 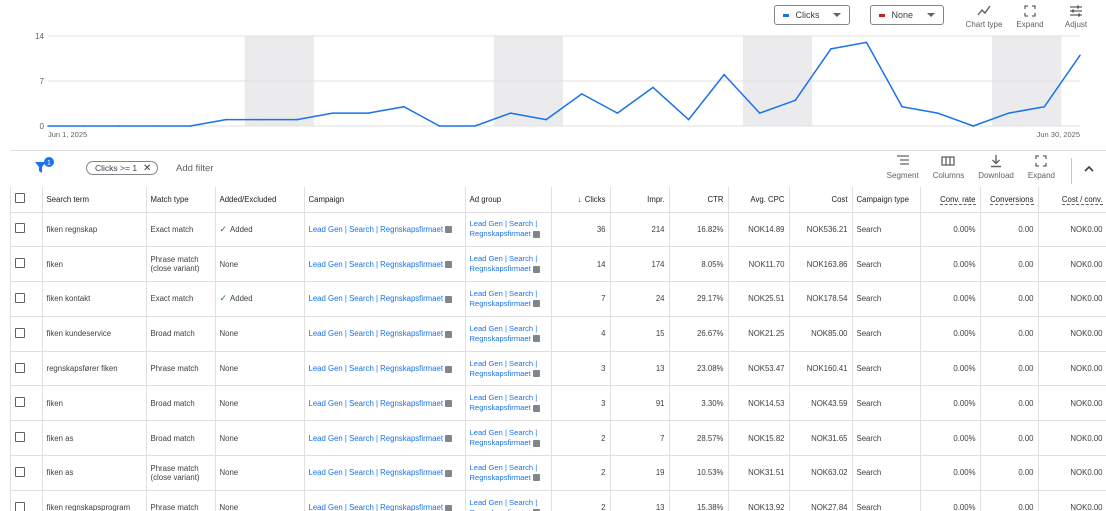 I want to click on col-ctr: CTR, so click(x=699, y=200).